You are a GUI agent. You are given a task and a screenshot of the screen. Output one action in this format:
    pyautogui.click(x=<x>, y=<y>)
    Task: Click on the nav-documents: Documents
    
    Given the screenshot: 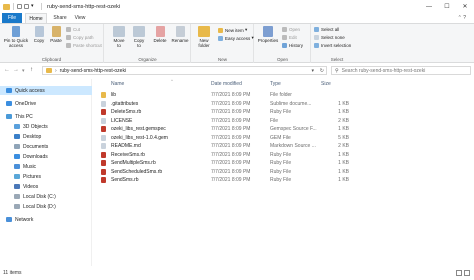 What is the action you would take?
    pyautogui.click(x=24, y=146)
    